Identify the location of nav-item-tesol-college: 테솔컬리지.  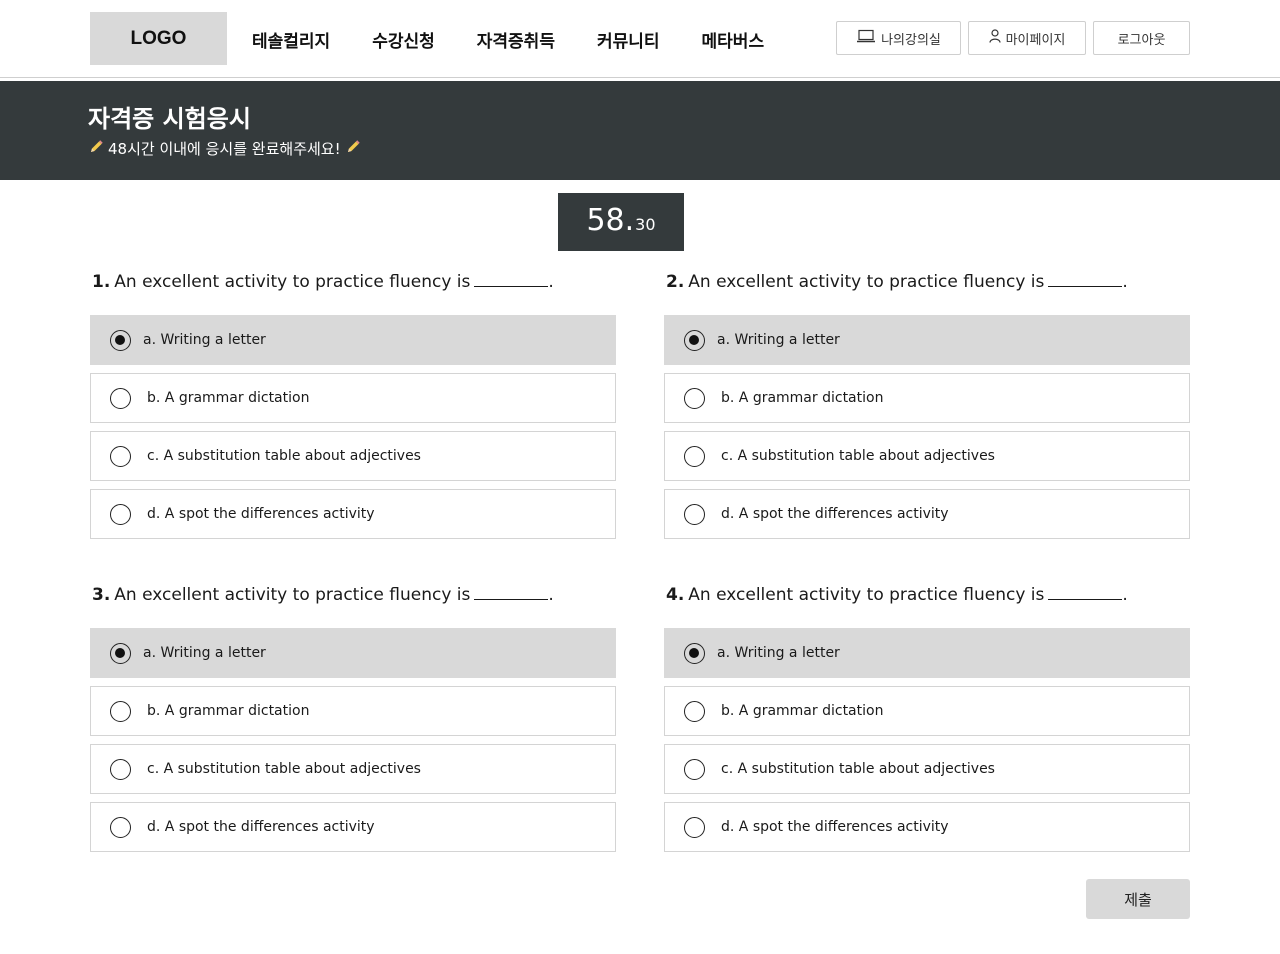
(291, 39).